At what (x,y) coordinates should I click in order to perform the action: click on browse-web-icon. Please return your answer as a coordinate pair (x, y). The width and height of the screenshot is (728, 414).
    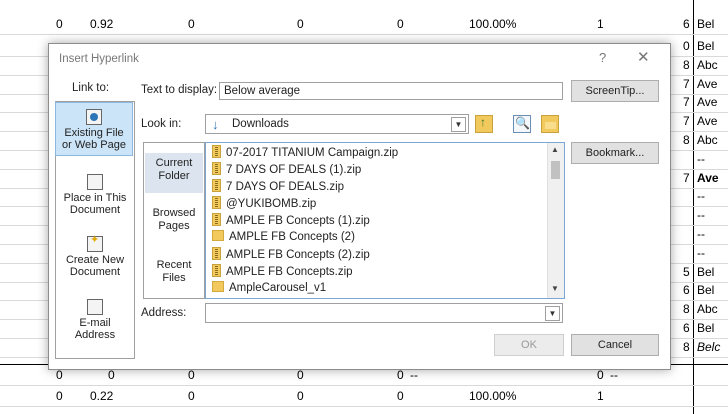
    Looking at the image, I should click on (522, 124).